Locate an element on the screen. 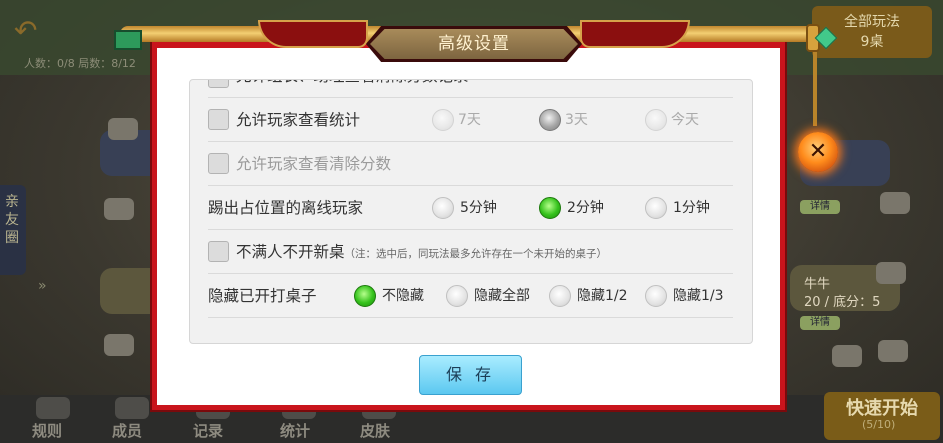 The height and width of the screenshot is (443, 943). cloud-ornament-right is located at coordinates (635, 34).